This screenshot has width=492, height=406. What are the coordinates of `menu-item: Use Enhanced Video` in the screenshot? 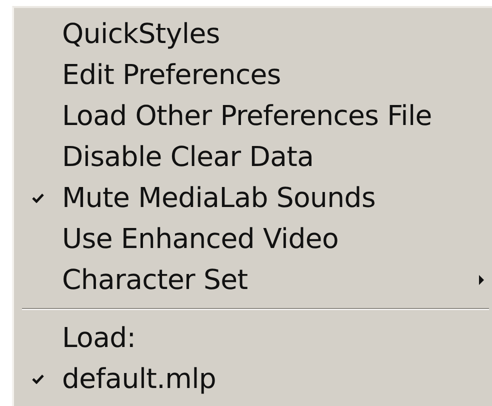 It's located at (277, 238).